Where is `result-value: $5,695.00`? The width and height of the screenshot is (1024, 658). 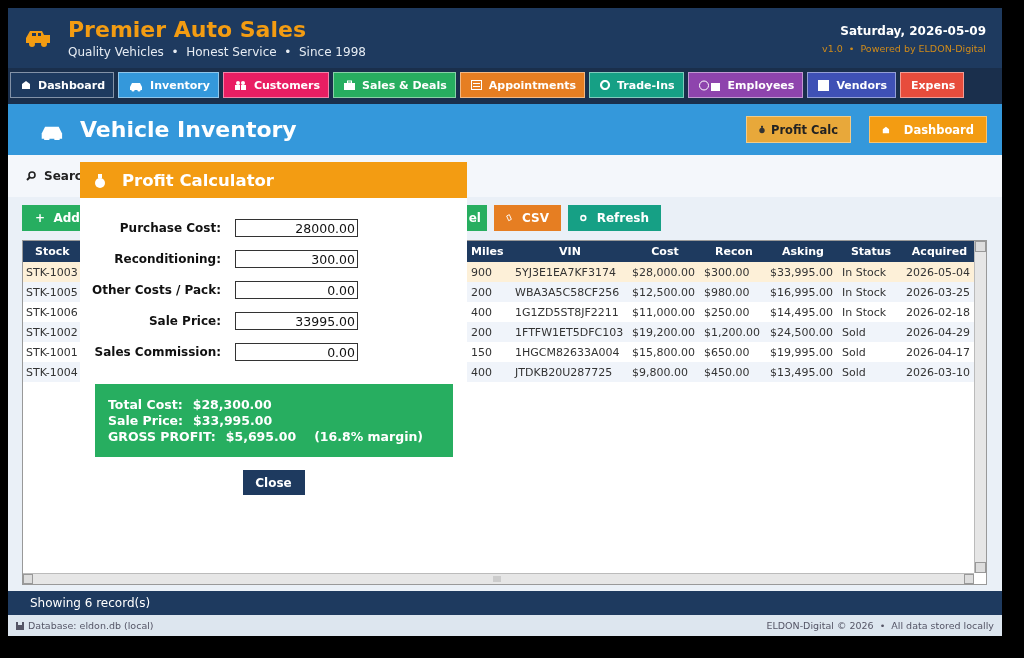
result-value: $5,695.00 is located at coordinates (261, 436).